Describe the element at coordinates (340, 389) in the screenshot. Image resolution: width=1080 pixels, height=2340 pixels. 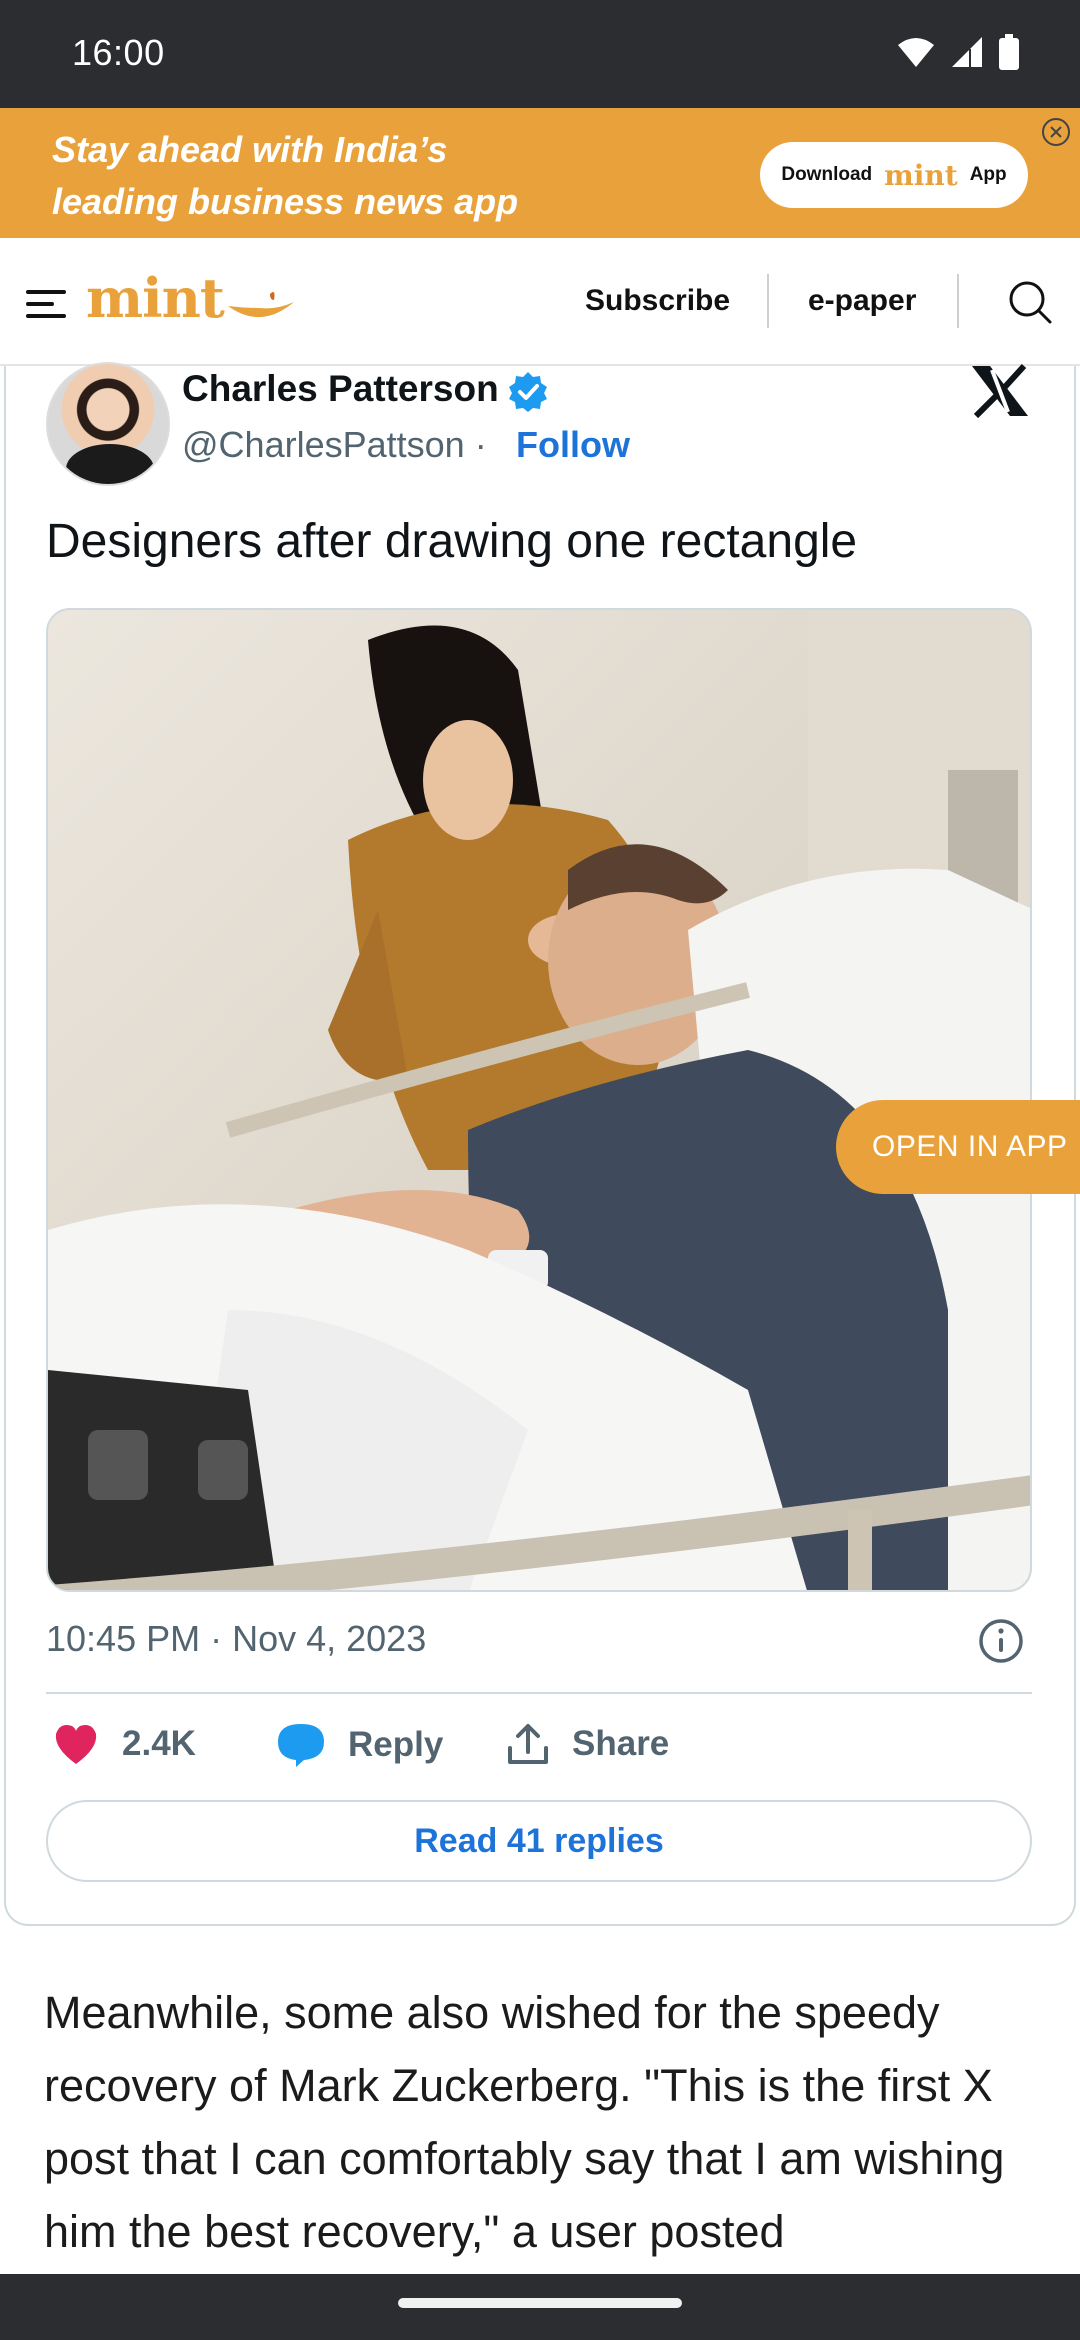
I see `tweet-author-name: Charles Patterson` at that location.